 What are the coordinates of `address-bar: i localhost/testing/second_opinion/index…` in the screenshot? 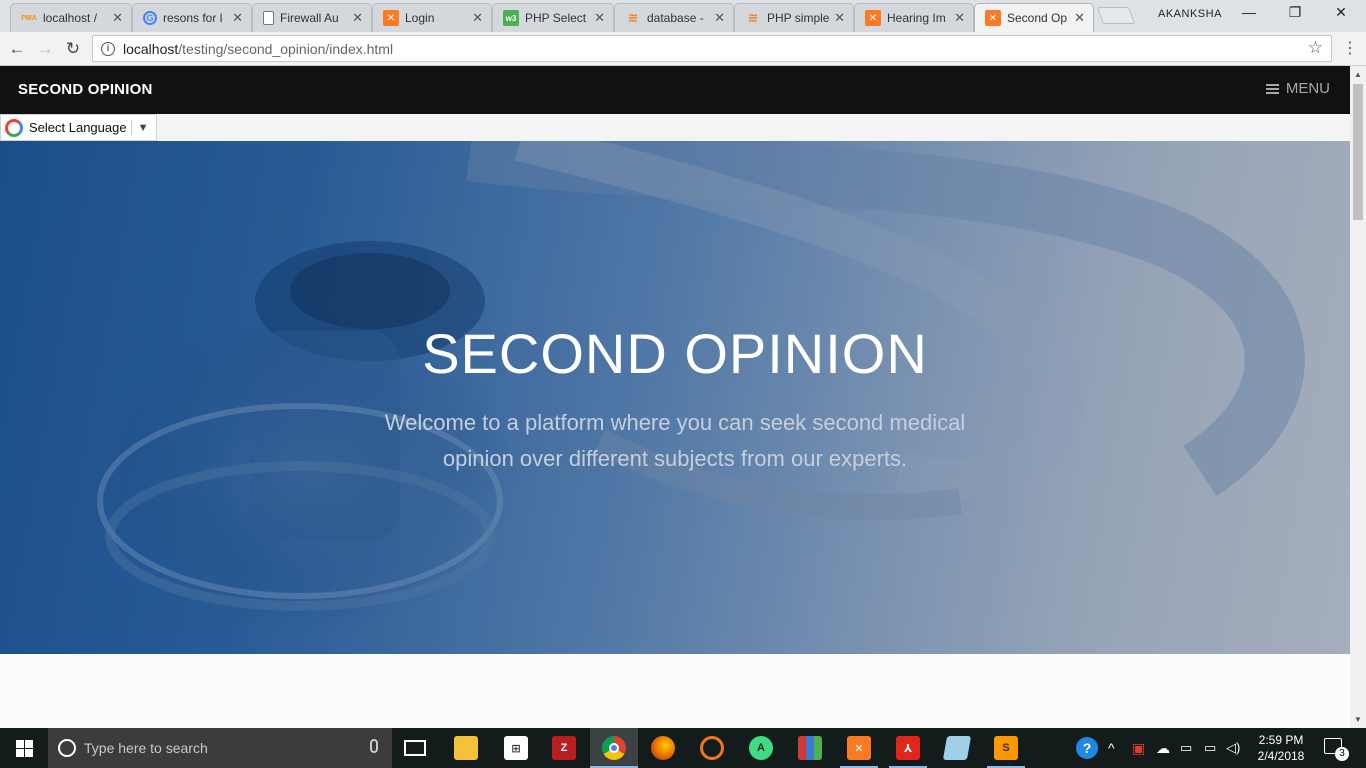 It's located at (712, 48).